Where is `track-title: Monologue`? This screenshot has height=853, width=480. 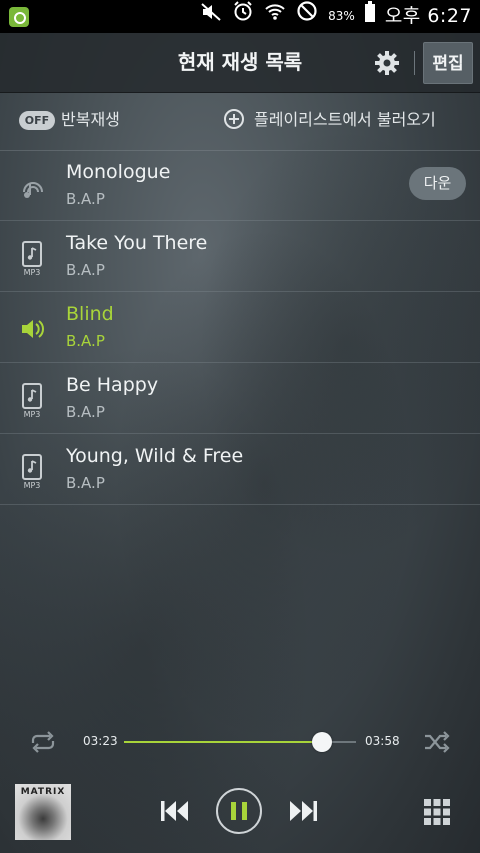 track-title: Monologue is located at coordinates (118, 172).